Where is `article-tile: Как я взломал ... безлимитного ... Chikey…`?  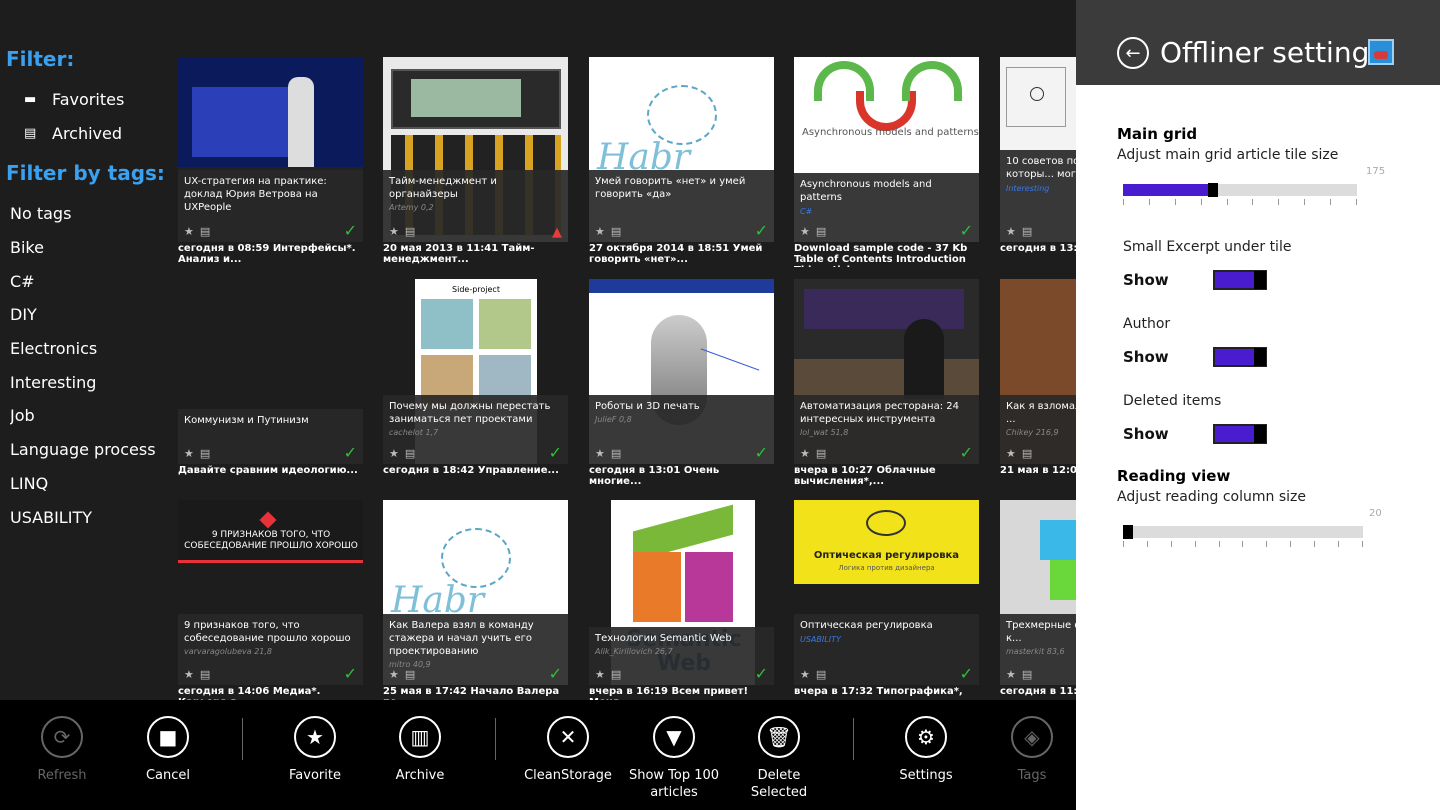
article-tile: Как я взломал ... безлимитного ... Chikey… is located at coordinates (1038, 384).